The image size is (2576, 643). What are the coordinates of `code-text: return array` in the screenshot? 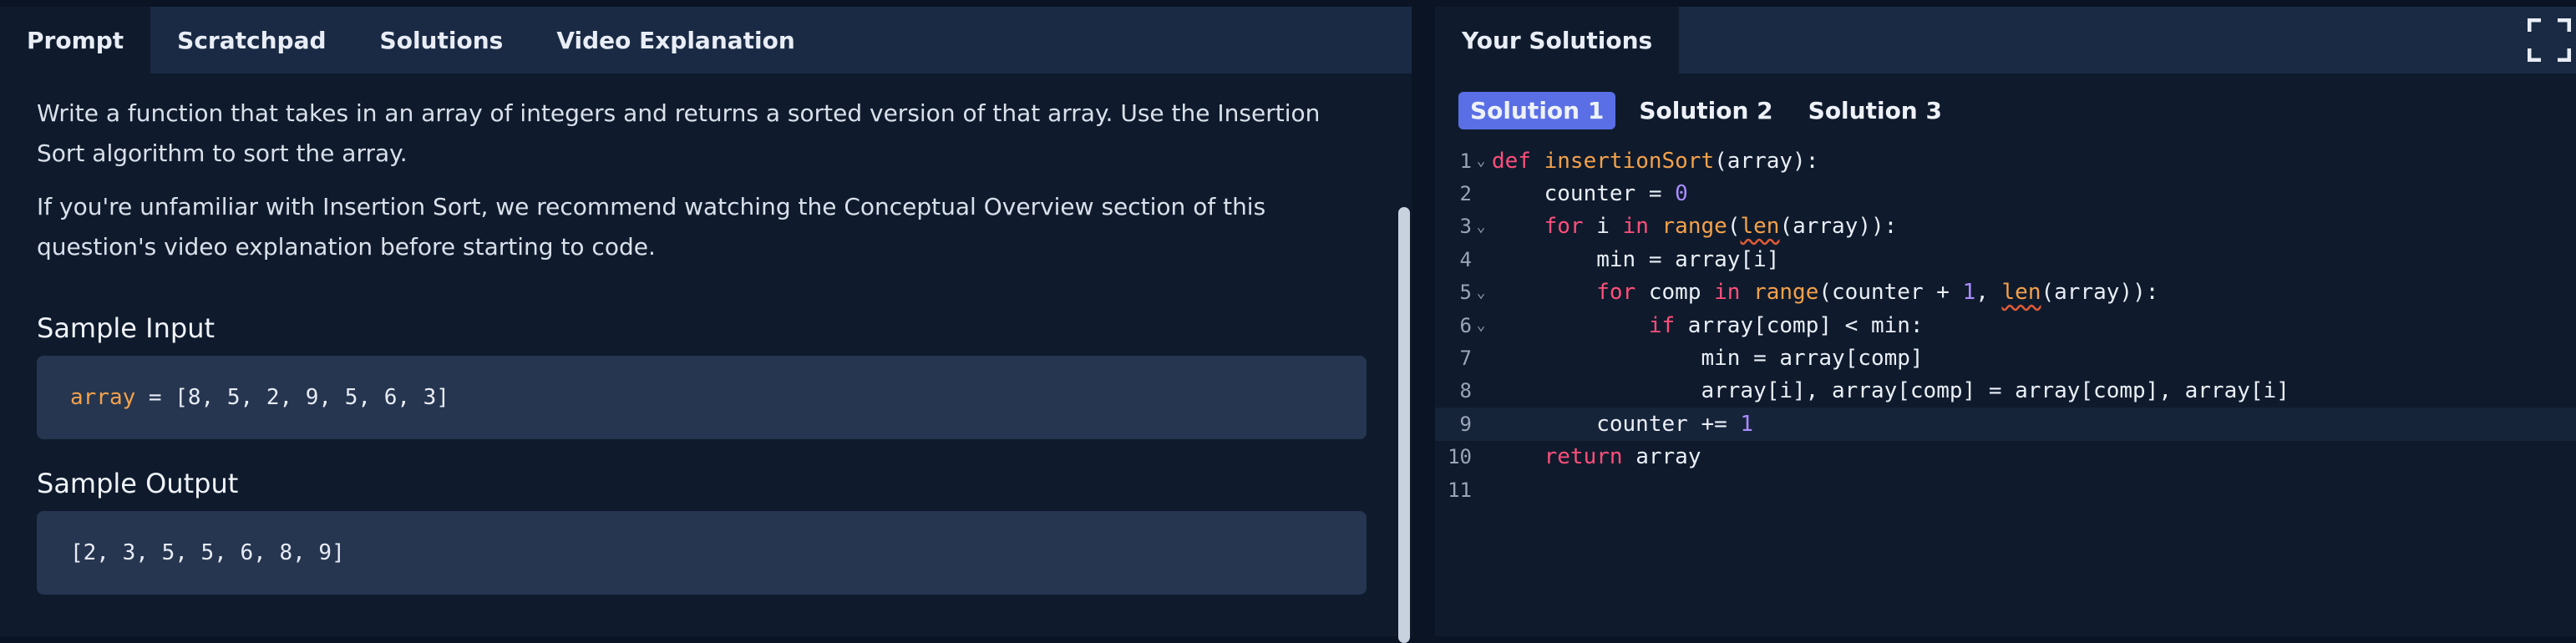 It's located at (1622, 457).